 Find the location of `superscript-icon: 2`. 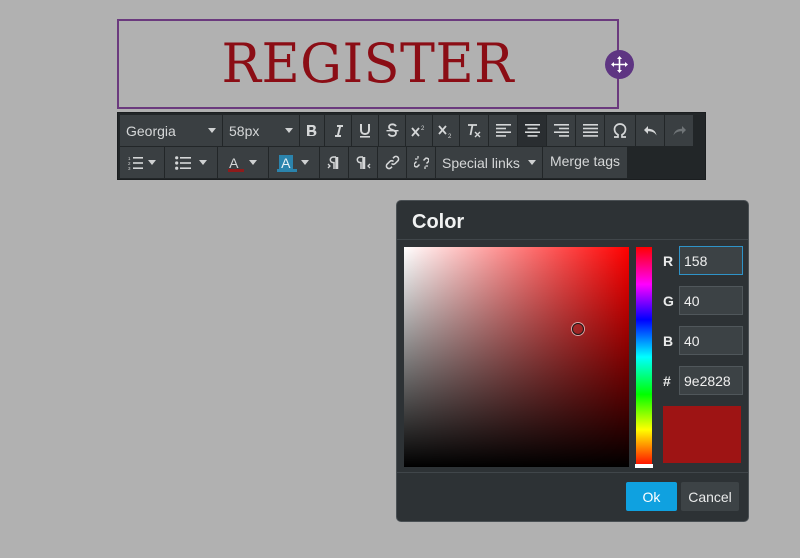

superscript-icon: 2 is located at coordinates (418, 131).